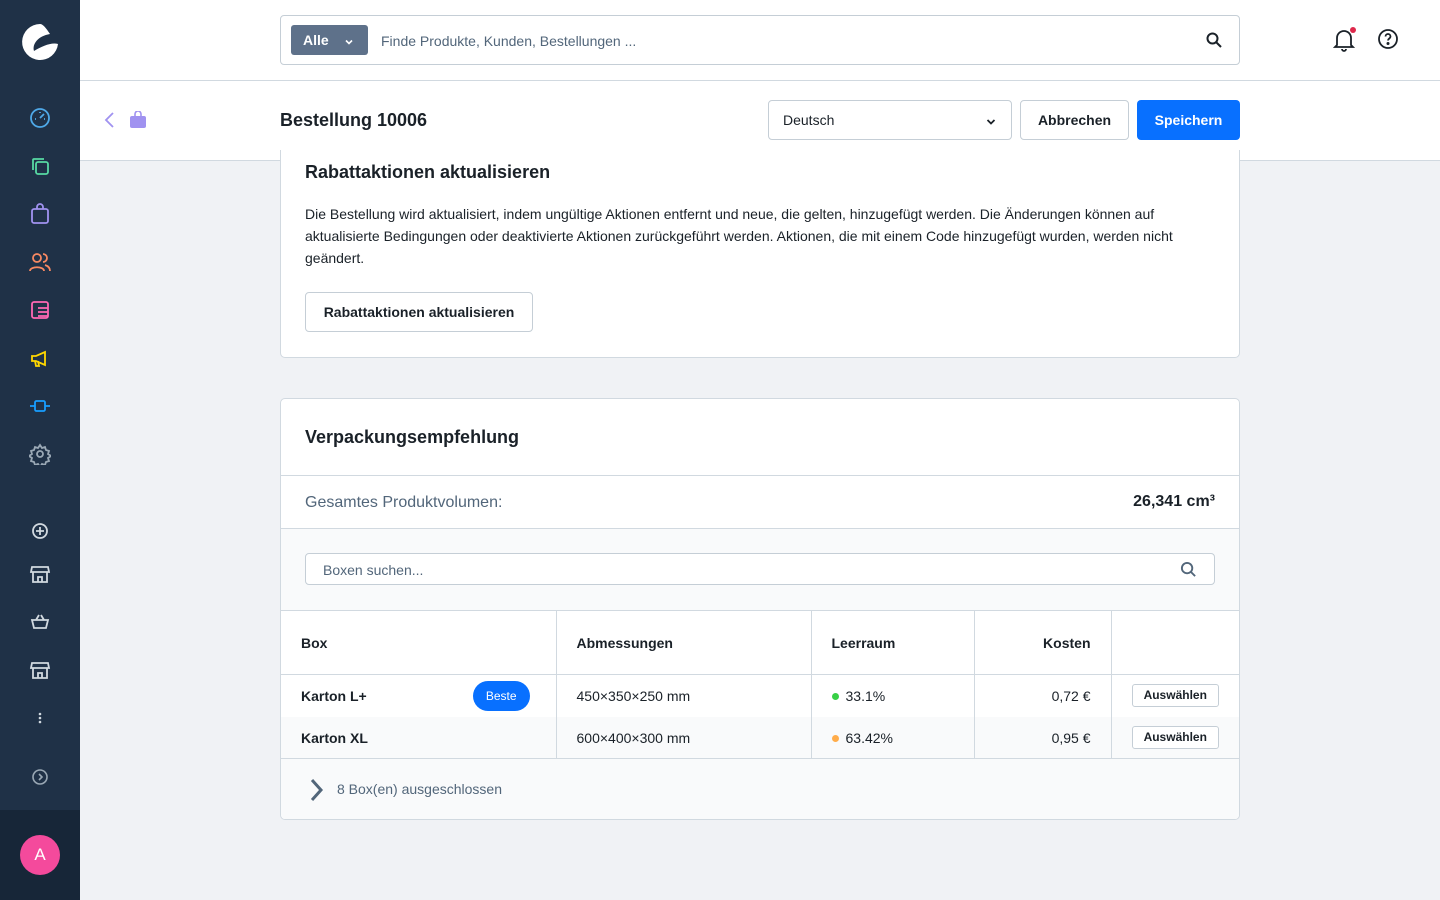 The image size is (1440, 900). What do you see at coordinates (1353, 30) in the screenshot?
I see `notification-dot` at bounding box center [1353, 30].